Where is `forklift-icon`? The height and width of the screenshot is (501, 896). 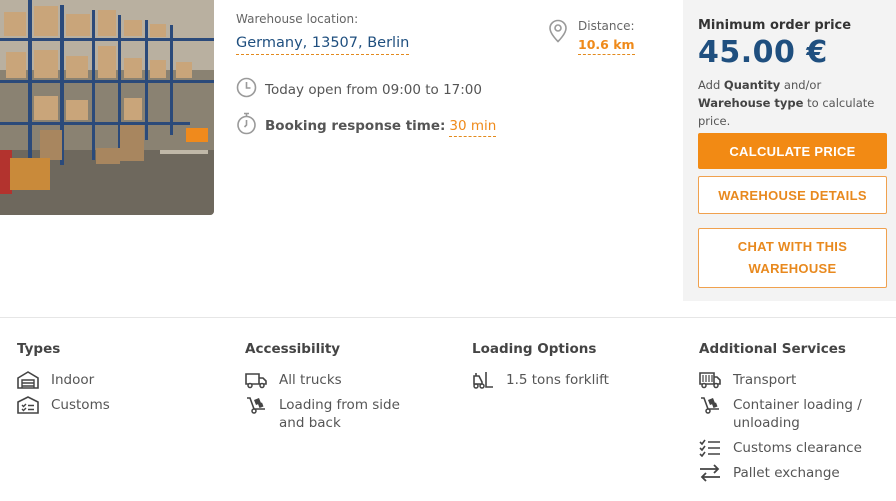 forklift-icon is located at coordinates (483, 380).